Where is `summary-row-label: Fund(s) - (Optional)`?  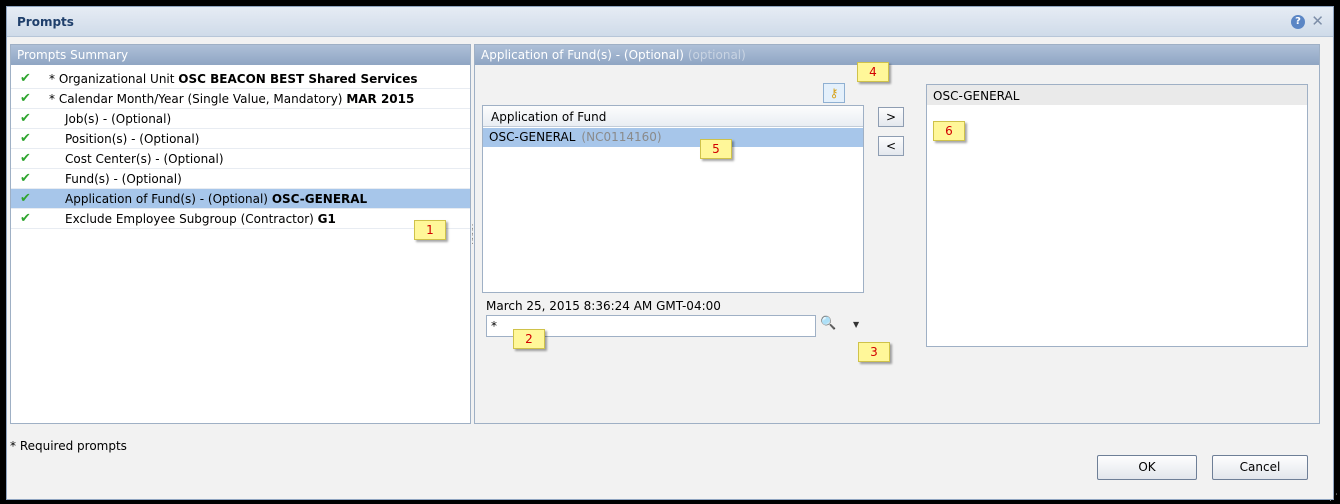
summary-row-label: Fund(s) - (Optional) is located at coordinates (123, 178).